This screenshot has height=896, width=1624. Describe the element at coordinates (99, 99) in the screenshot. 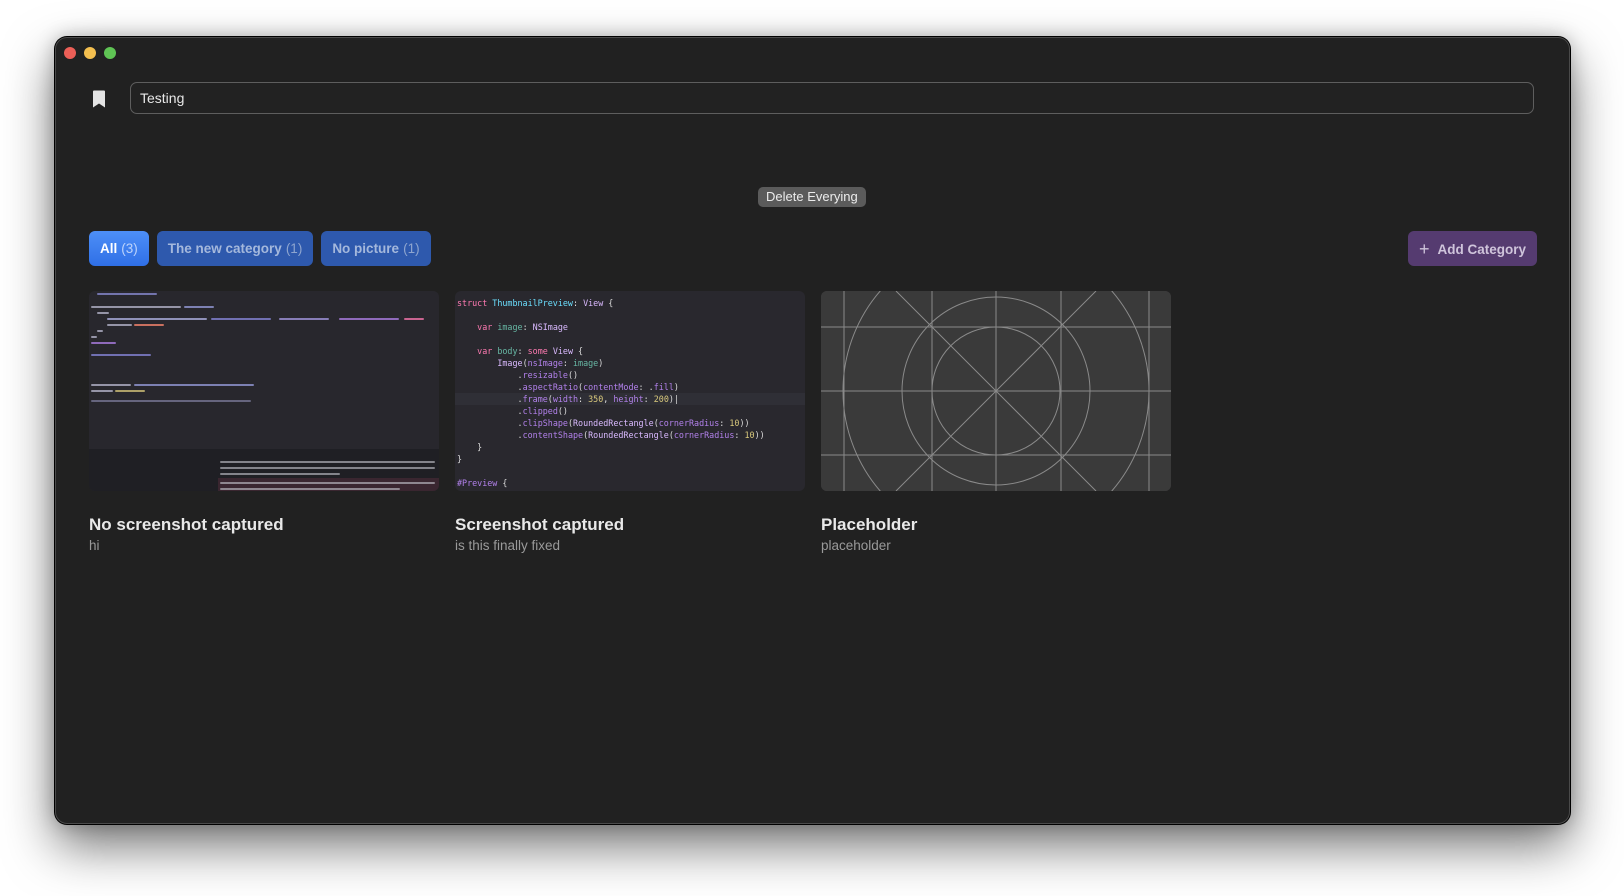

I see `bookmark-icon` at that location.